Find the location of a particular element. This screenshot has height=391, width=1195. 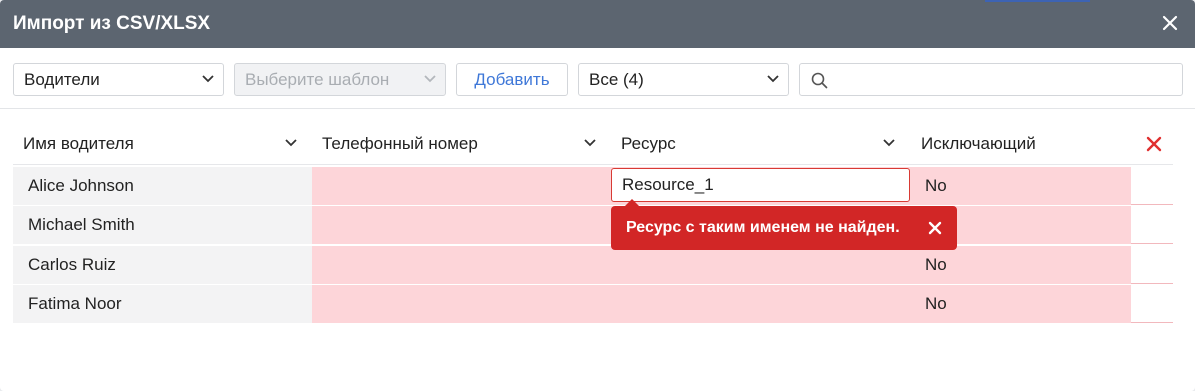

entity-select: Водители is located at coordinates (118, 79).